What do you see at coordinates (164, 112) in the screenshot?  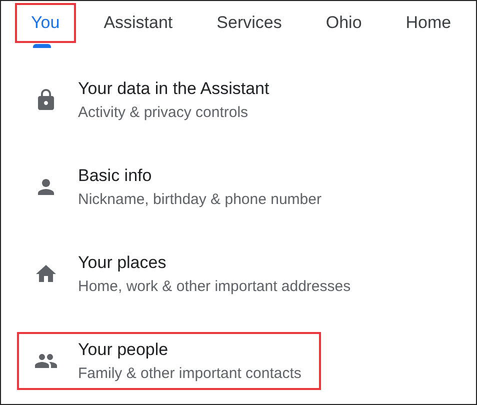 I see `item-subtitle: Activity & privacy controls` at bounding box center [164, 112].